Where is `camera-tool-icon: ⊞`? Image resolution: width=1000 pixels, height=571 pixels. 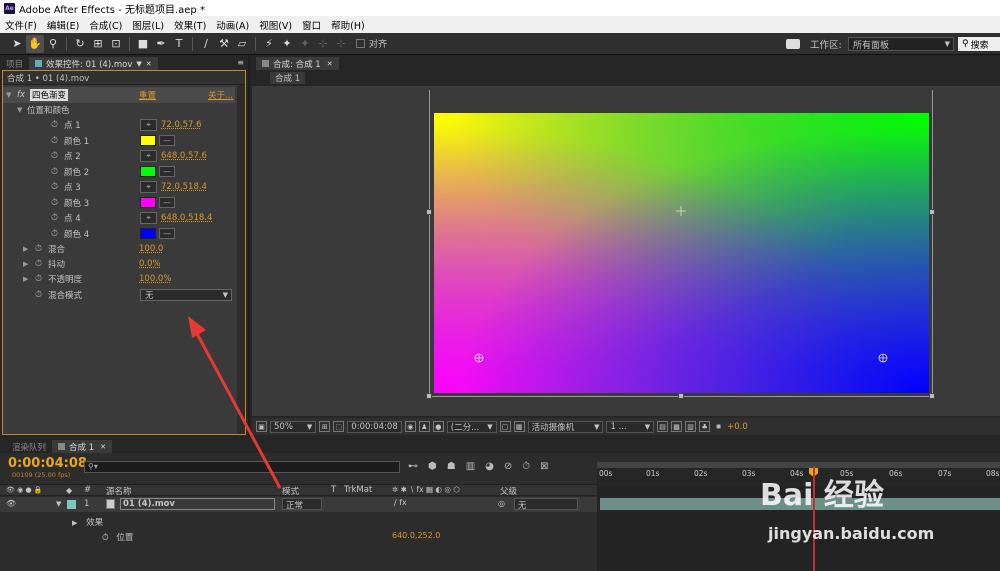 camera-tool-icon: ⊞ is located at coordinates (98, 44).